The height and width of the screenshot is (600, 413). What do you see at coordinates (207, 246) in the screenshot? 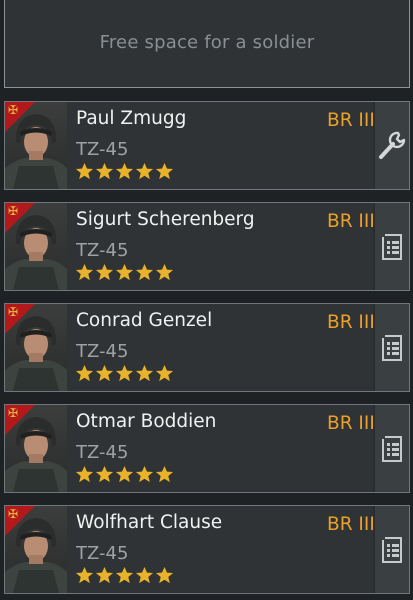
I see `soldier-card: ✠ Sigurt Scherenberg BR III TZ-45` at bounding box center [207, 246].